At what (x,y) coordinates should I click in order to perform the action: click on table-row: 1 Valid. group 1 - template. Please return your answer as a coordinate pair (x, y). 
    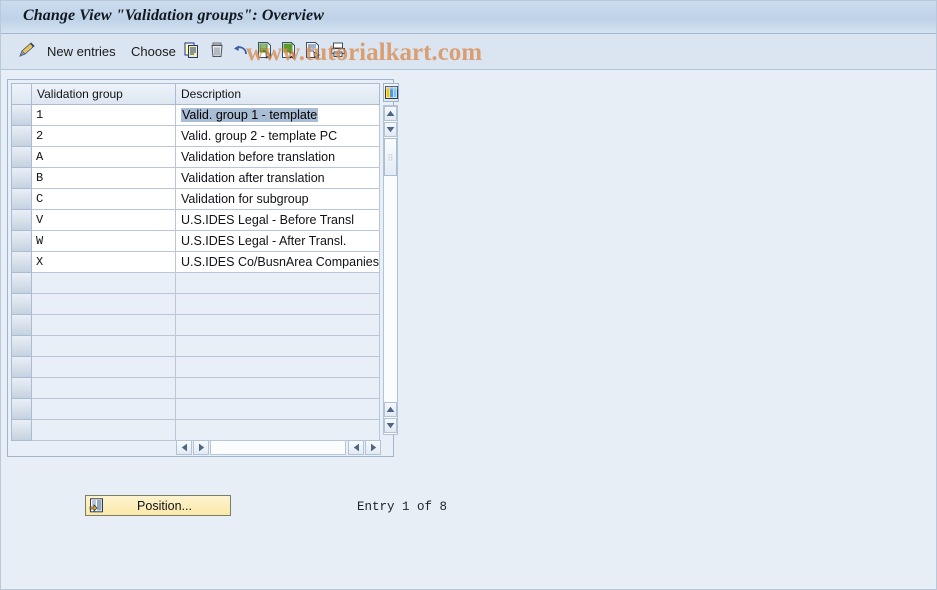
    Looking at the image, I should click on (195, 115).